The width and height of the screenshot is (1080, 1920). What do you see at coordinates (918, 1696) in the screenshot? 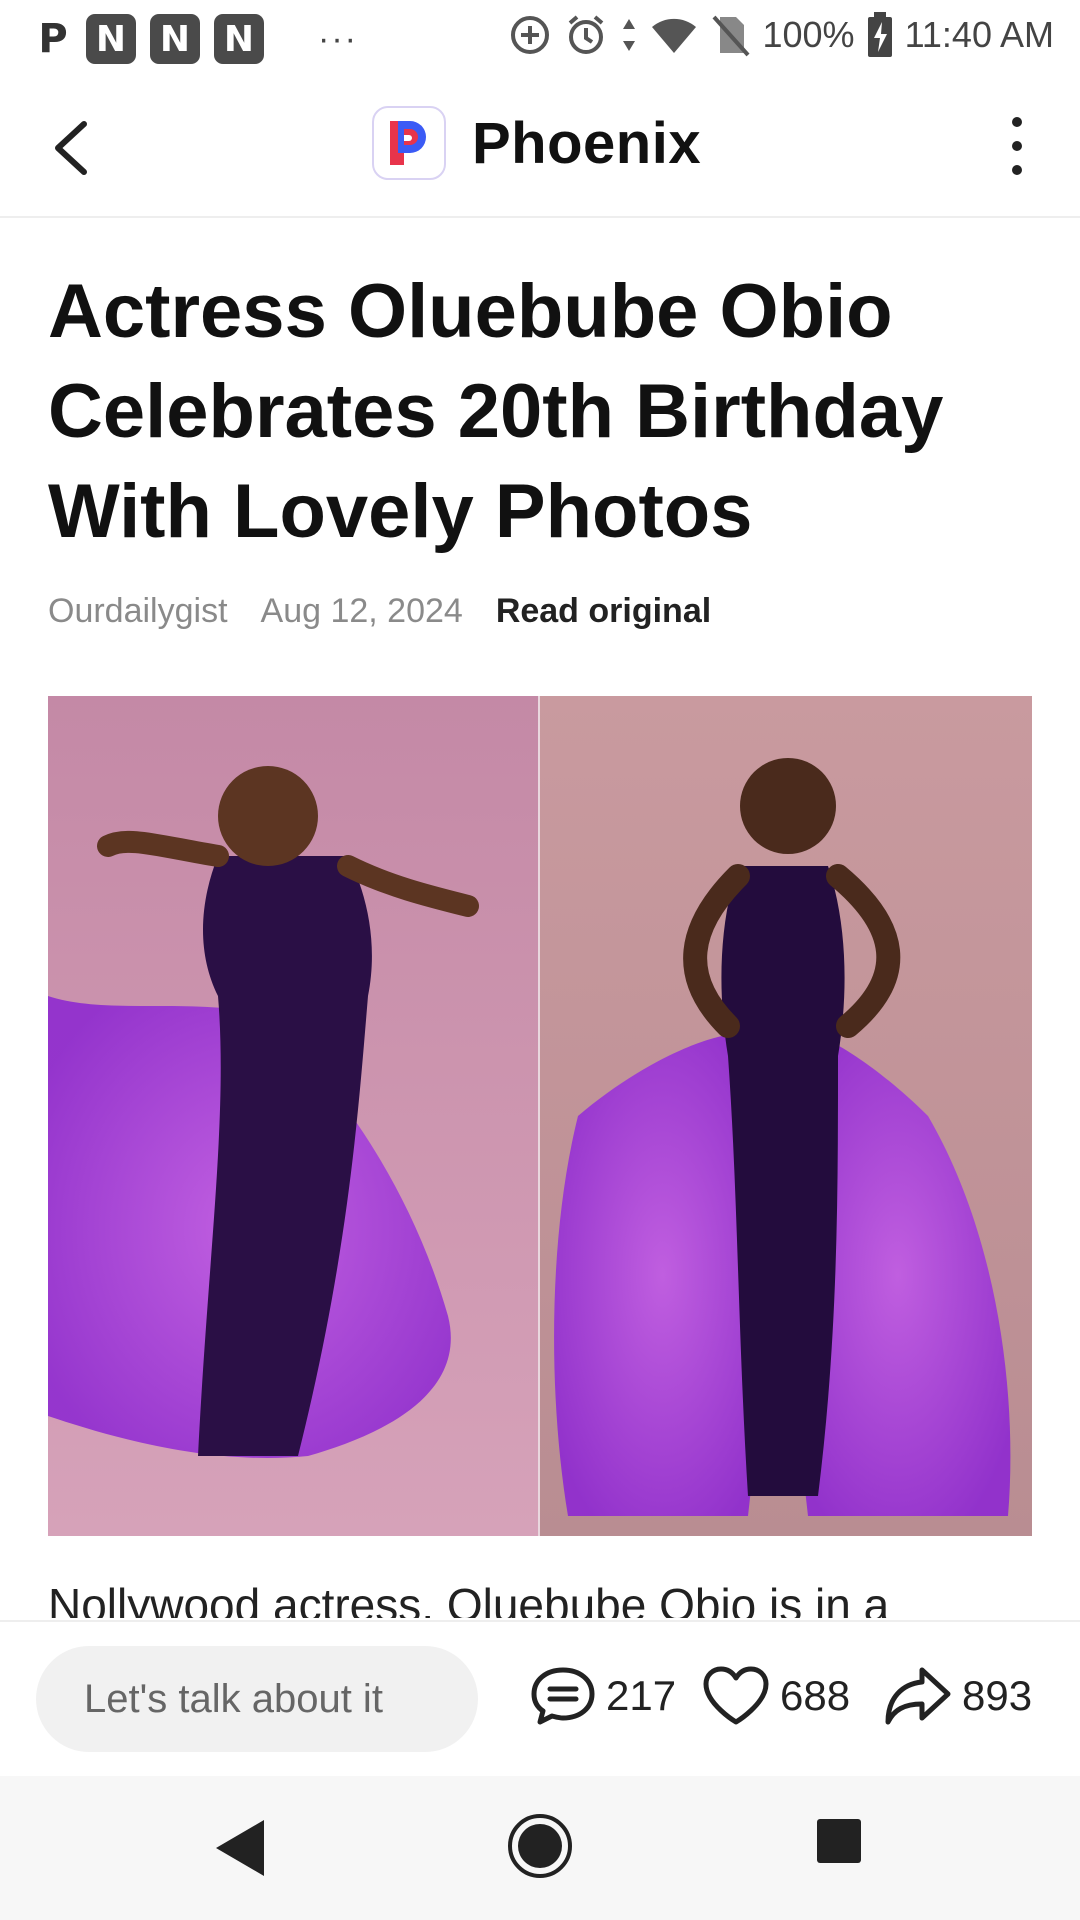
I see `share-icon` at bounding box center [918, 1696].